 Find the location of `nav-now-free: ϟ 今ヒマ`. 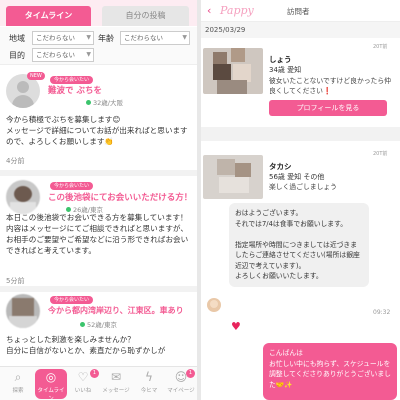

nav-now-free: ϟ 今ヒマ is located at coordinates (149, 382).